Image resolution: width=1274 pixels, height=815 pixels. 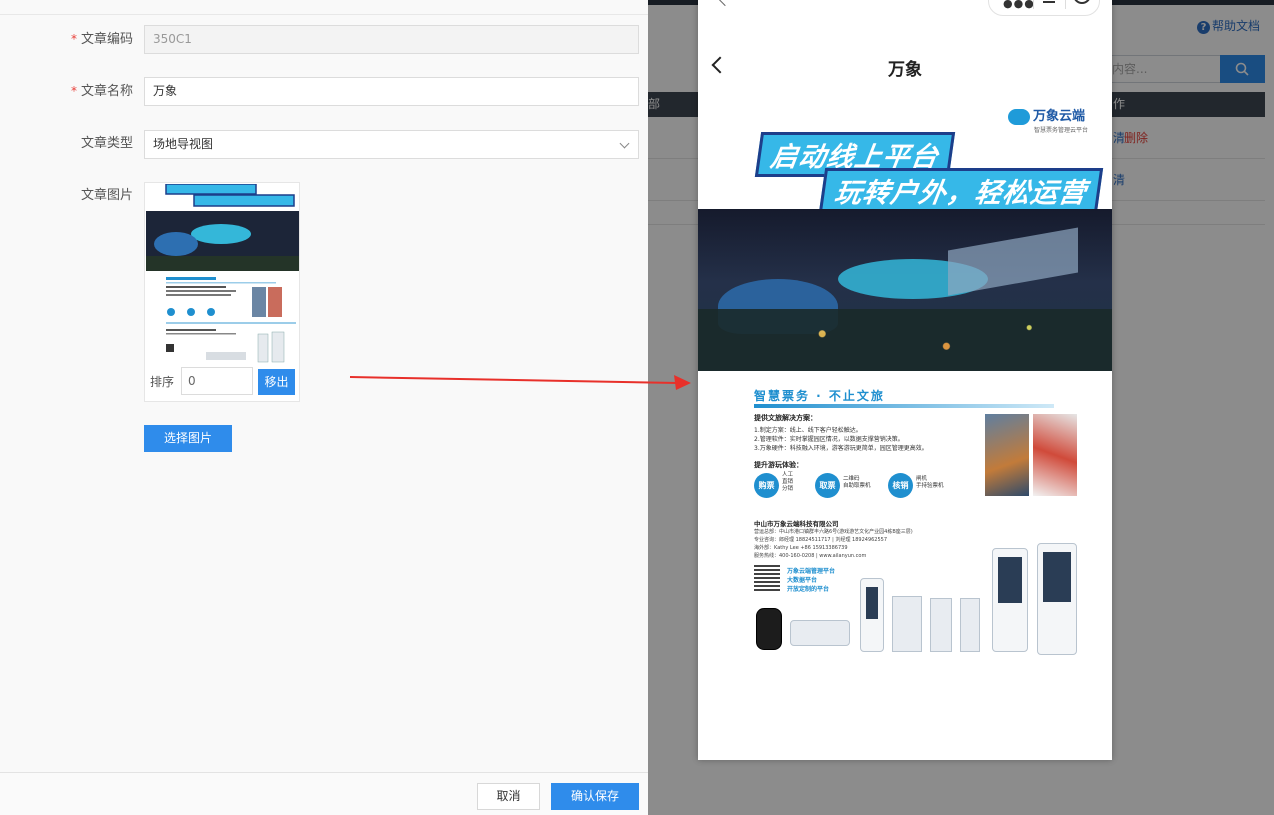 I want to click on type-select-value: 场地导视图, so click(x=183, y=144).